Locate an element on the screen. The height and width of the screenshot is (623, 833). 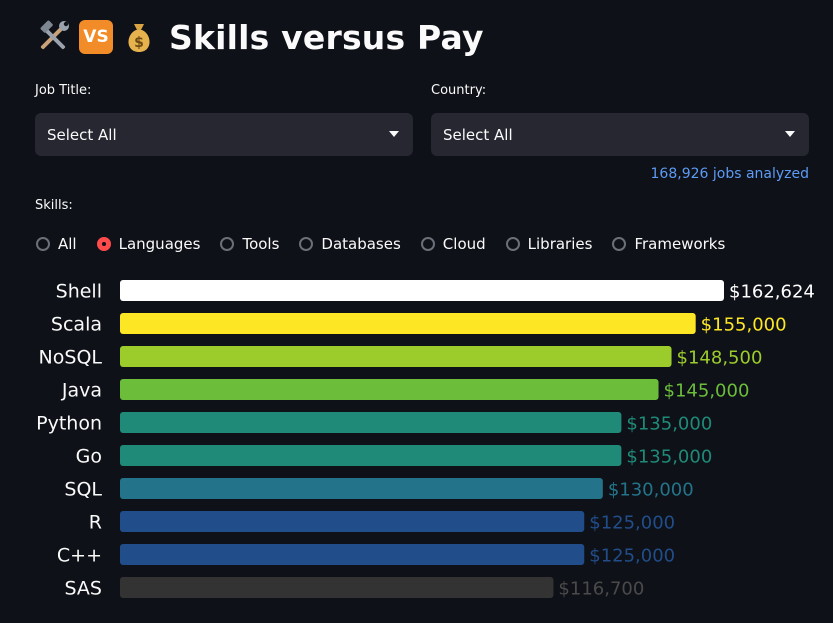
category-label: Go is located at coordinates (89, 457).